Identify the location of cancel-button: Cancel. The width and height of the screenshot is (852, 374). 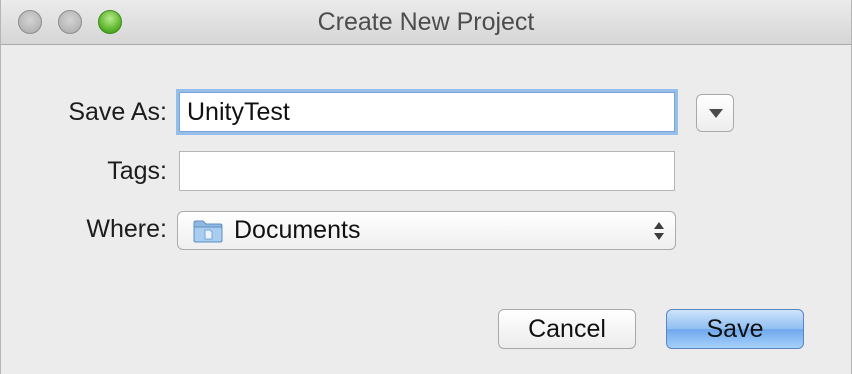
(567, 329).